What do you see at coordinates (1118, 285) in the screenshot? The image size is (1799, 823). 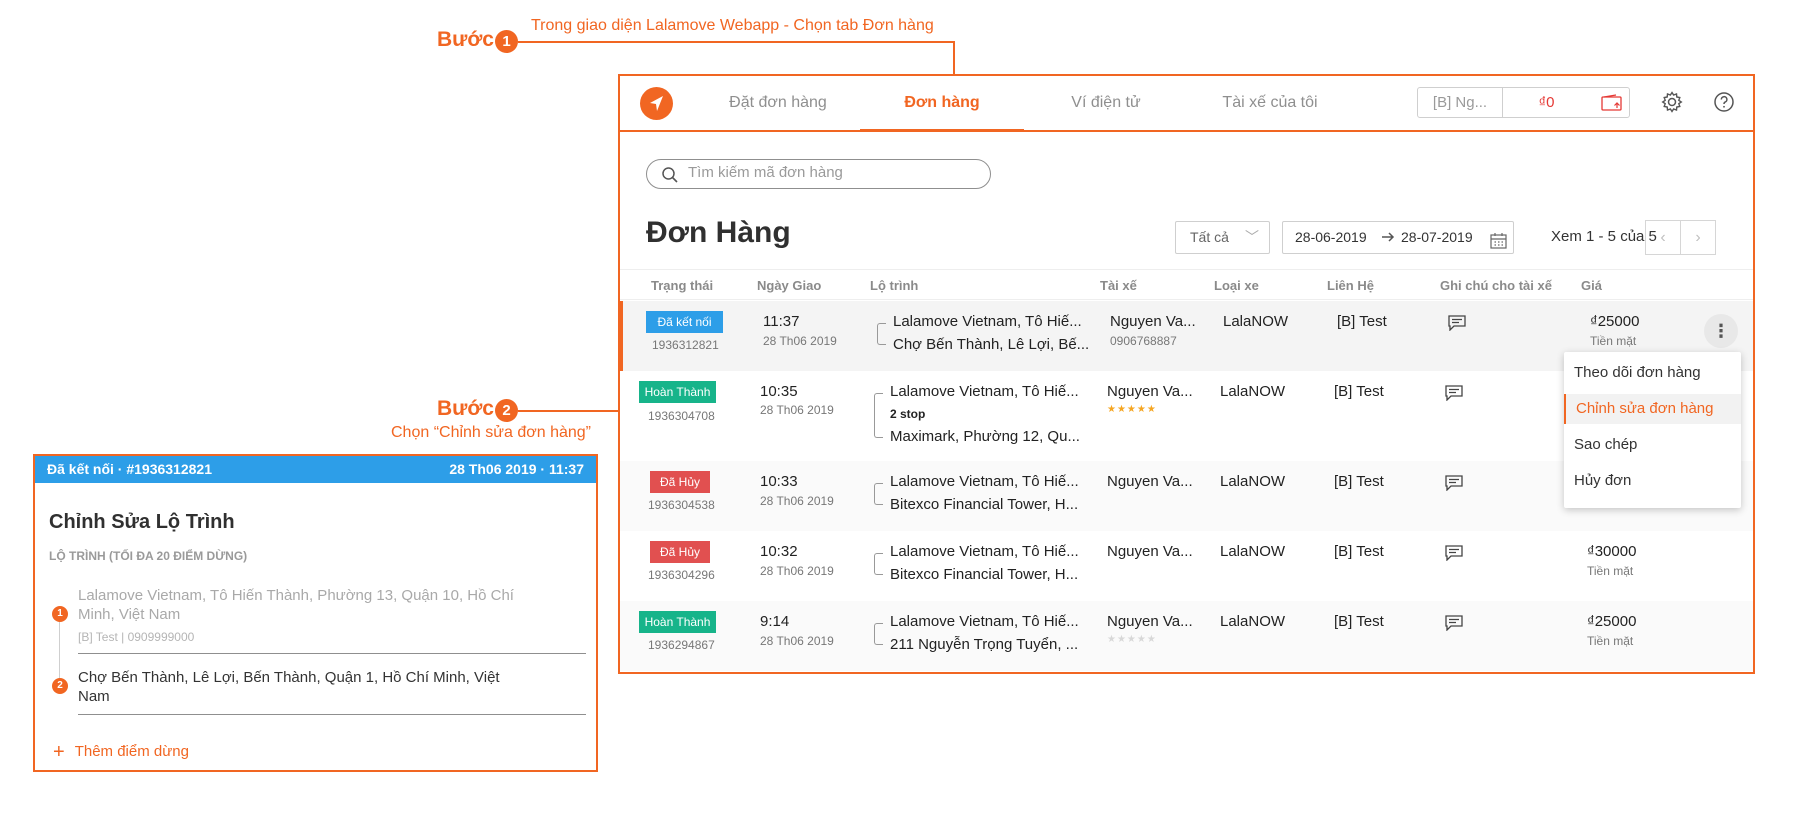 I see `col-driver: Tài xế` at bounding box center [1118, 285].